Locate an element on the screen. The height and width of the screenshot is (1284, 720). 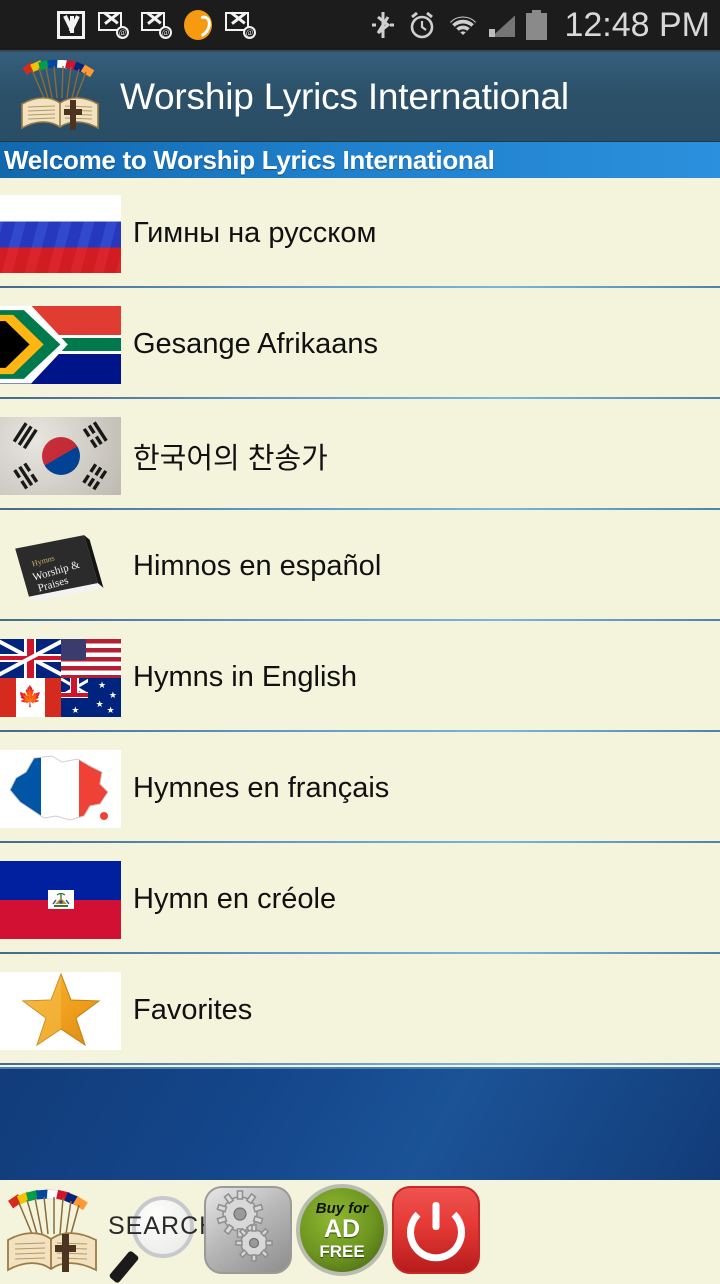
list-item: Hymnes en français is located at coordinates (360, 789).